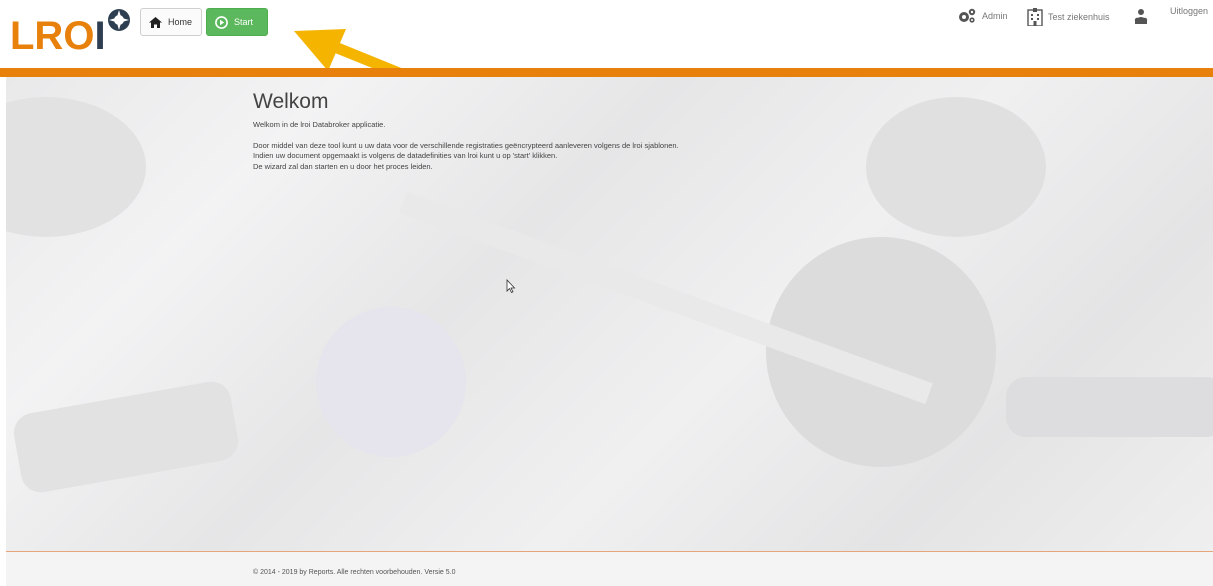 Image resolution: width=1213 pixels, height=586 pixels. What do you see at coordinates (391, 382) in the screenshot?
I see `background-ball` at bounding box center [391, 382].